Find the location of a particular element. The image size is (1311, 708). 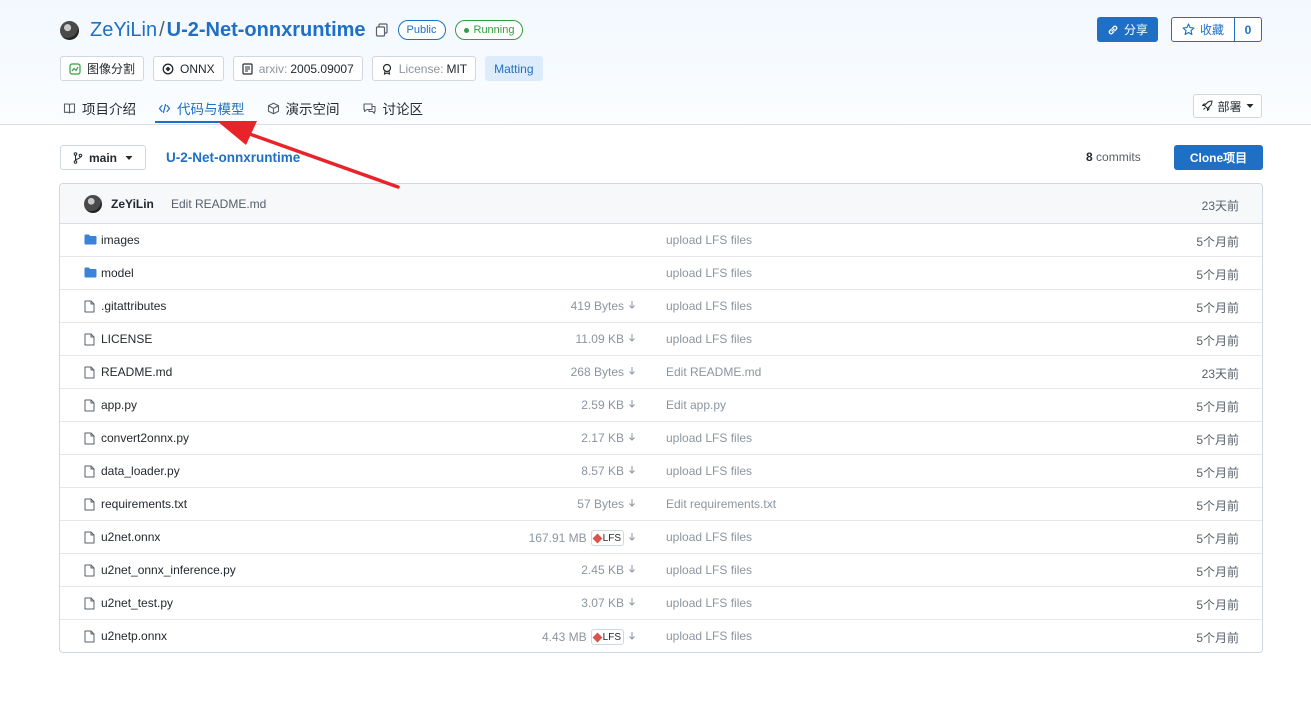

tab-code-models: 代码与模型 is located at coordinates (201, 109).